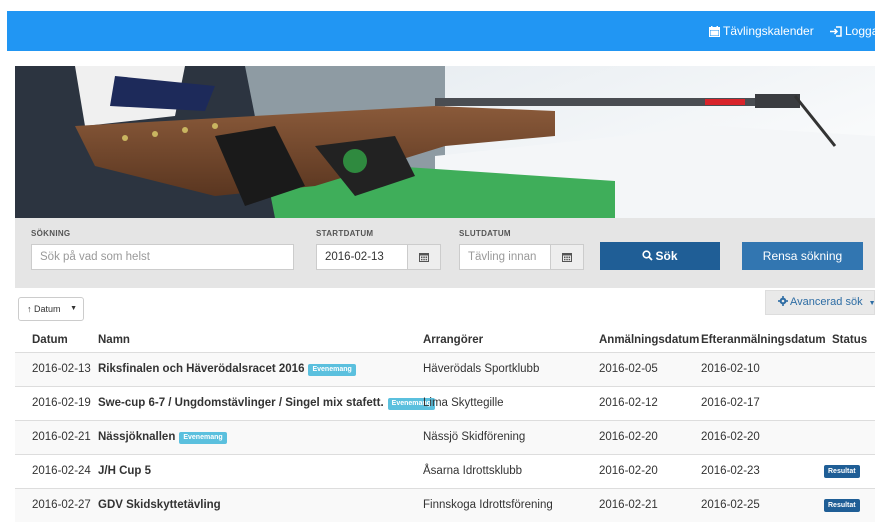 The width and height of the screenshot is (875, 522). I want to click on cell-organizer: Häverödals Sportklubb, so click(481, 369).